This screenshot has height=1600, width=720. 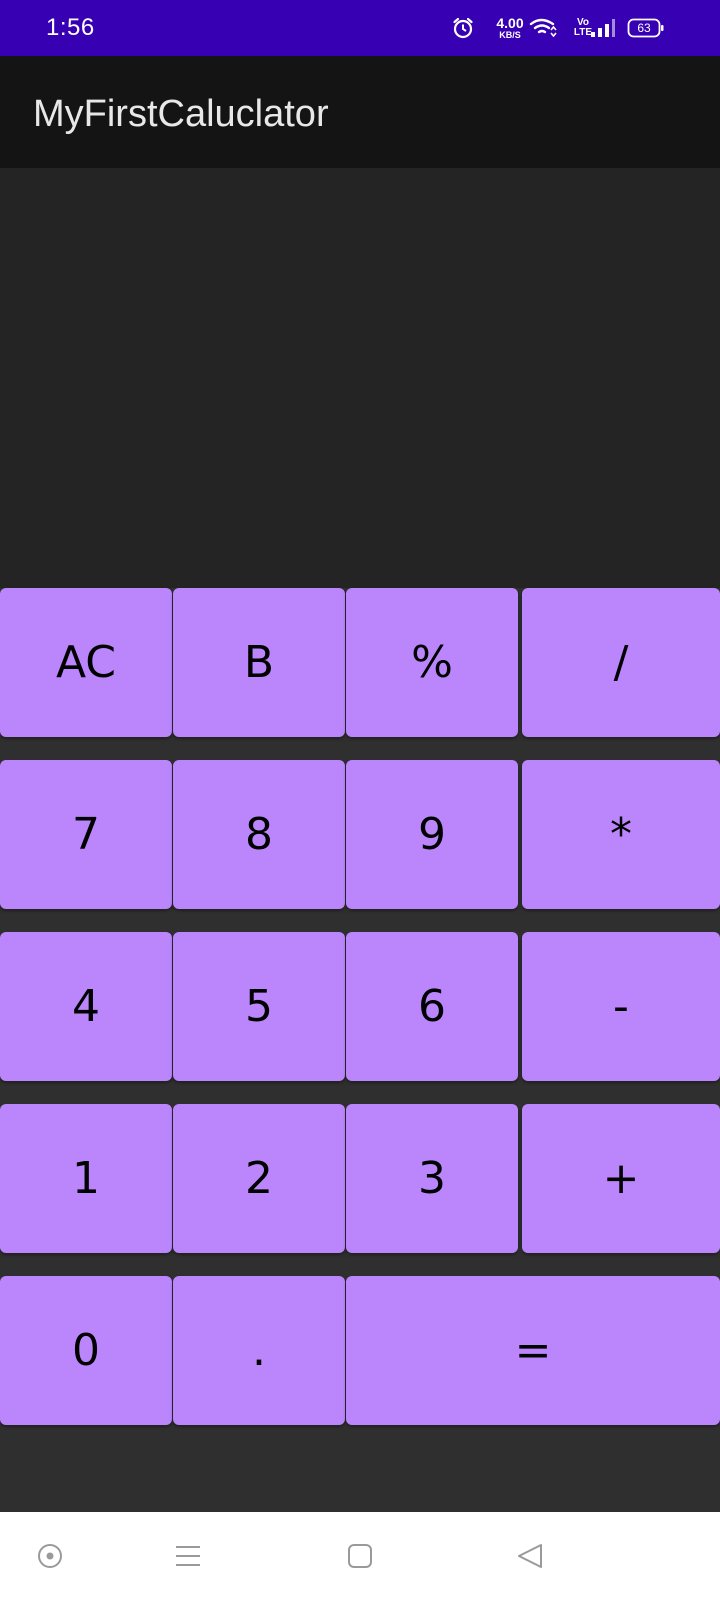 I want to click on assistant-icon, so click(x=50, y=1556).